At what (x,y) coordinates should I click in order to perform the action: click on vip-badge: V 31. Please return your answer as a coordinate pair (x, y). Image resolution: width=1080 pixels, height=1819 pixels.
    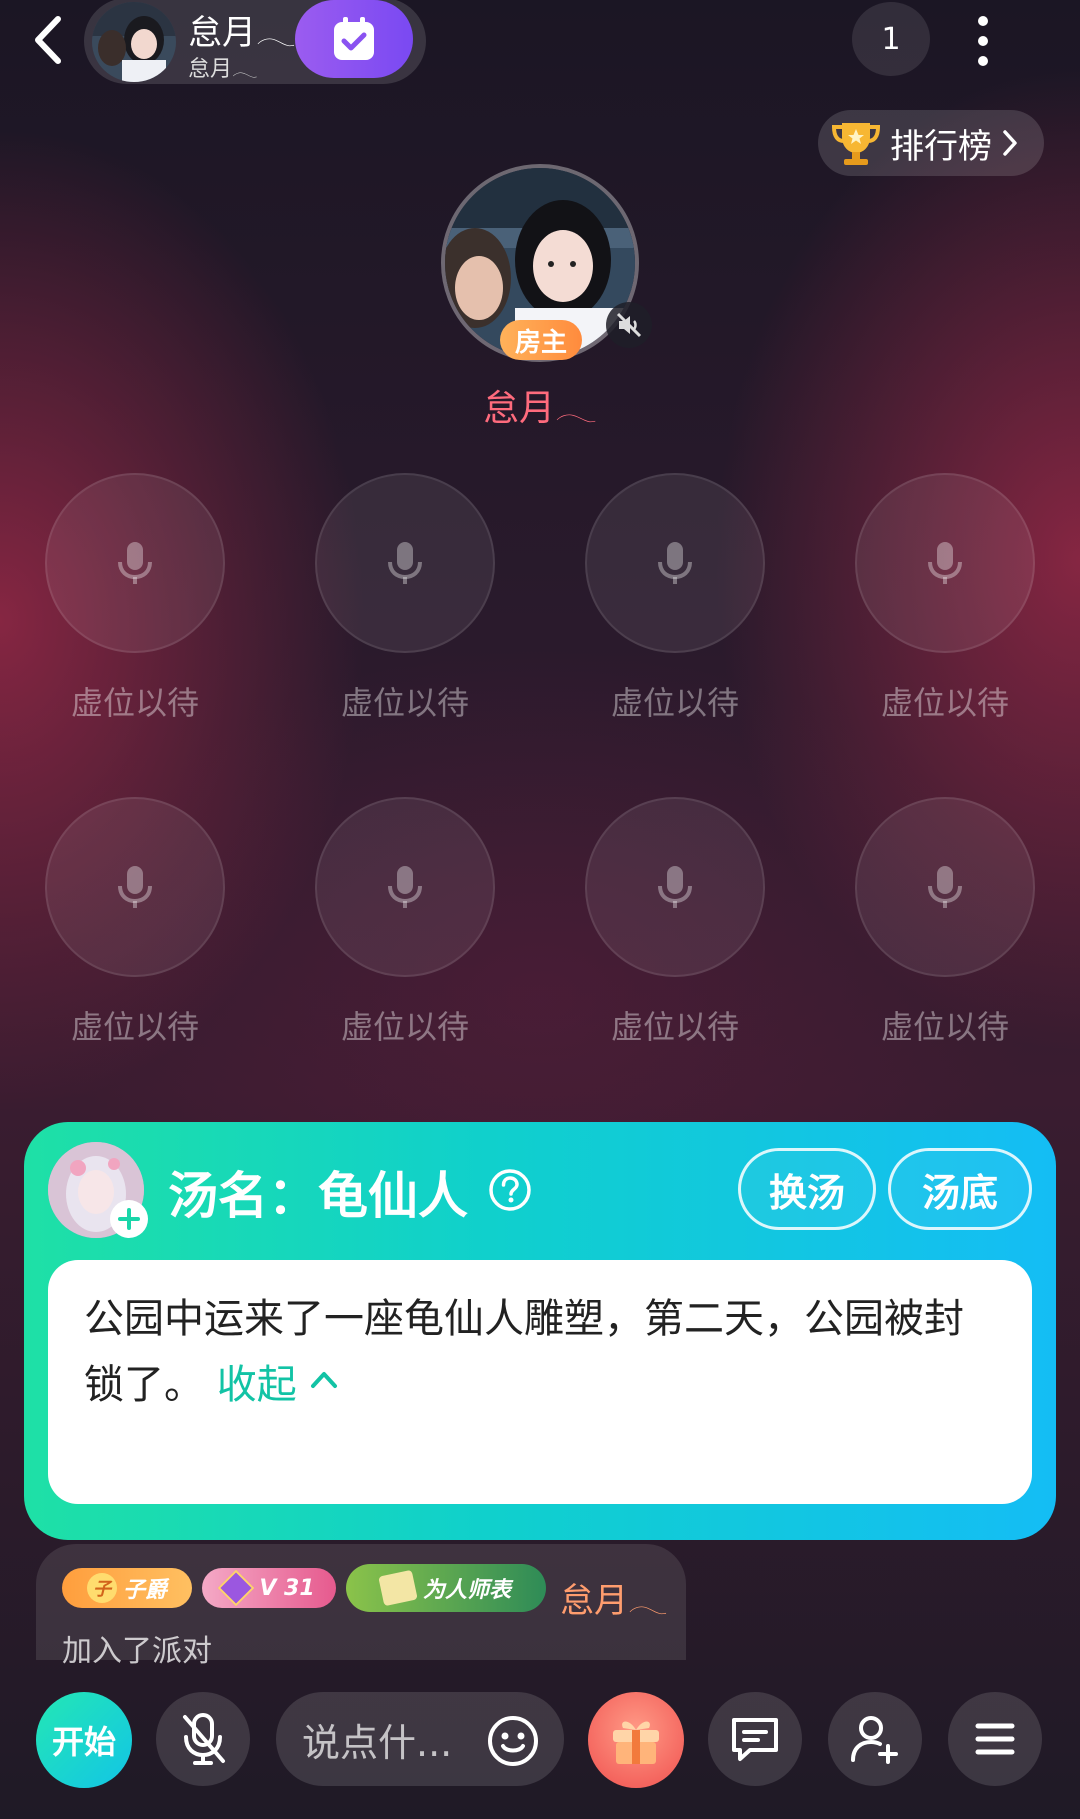
    Looking at the image, I should click on (269, 1588).